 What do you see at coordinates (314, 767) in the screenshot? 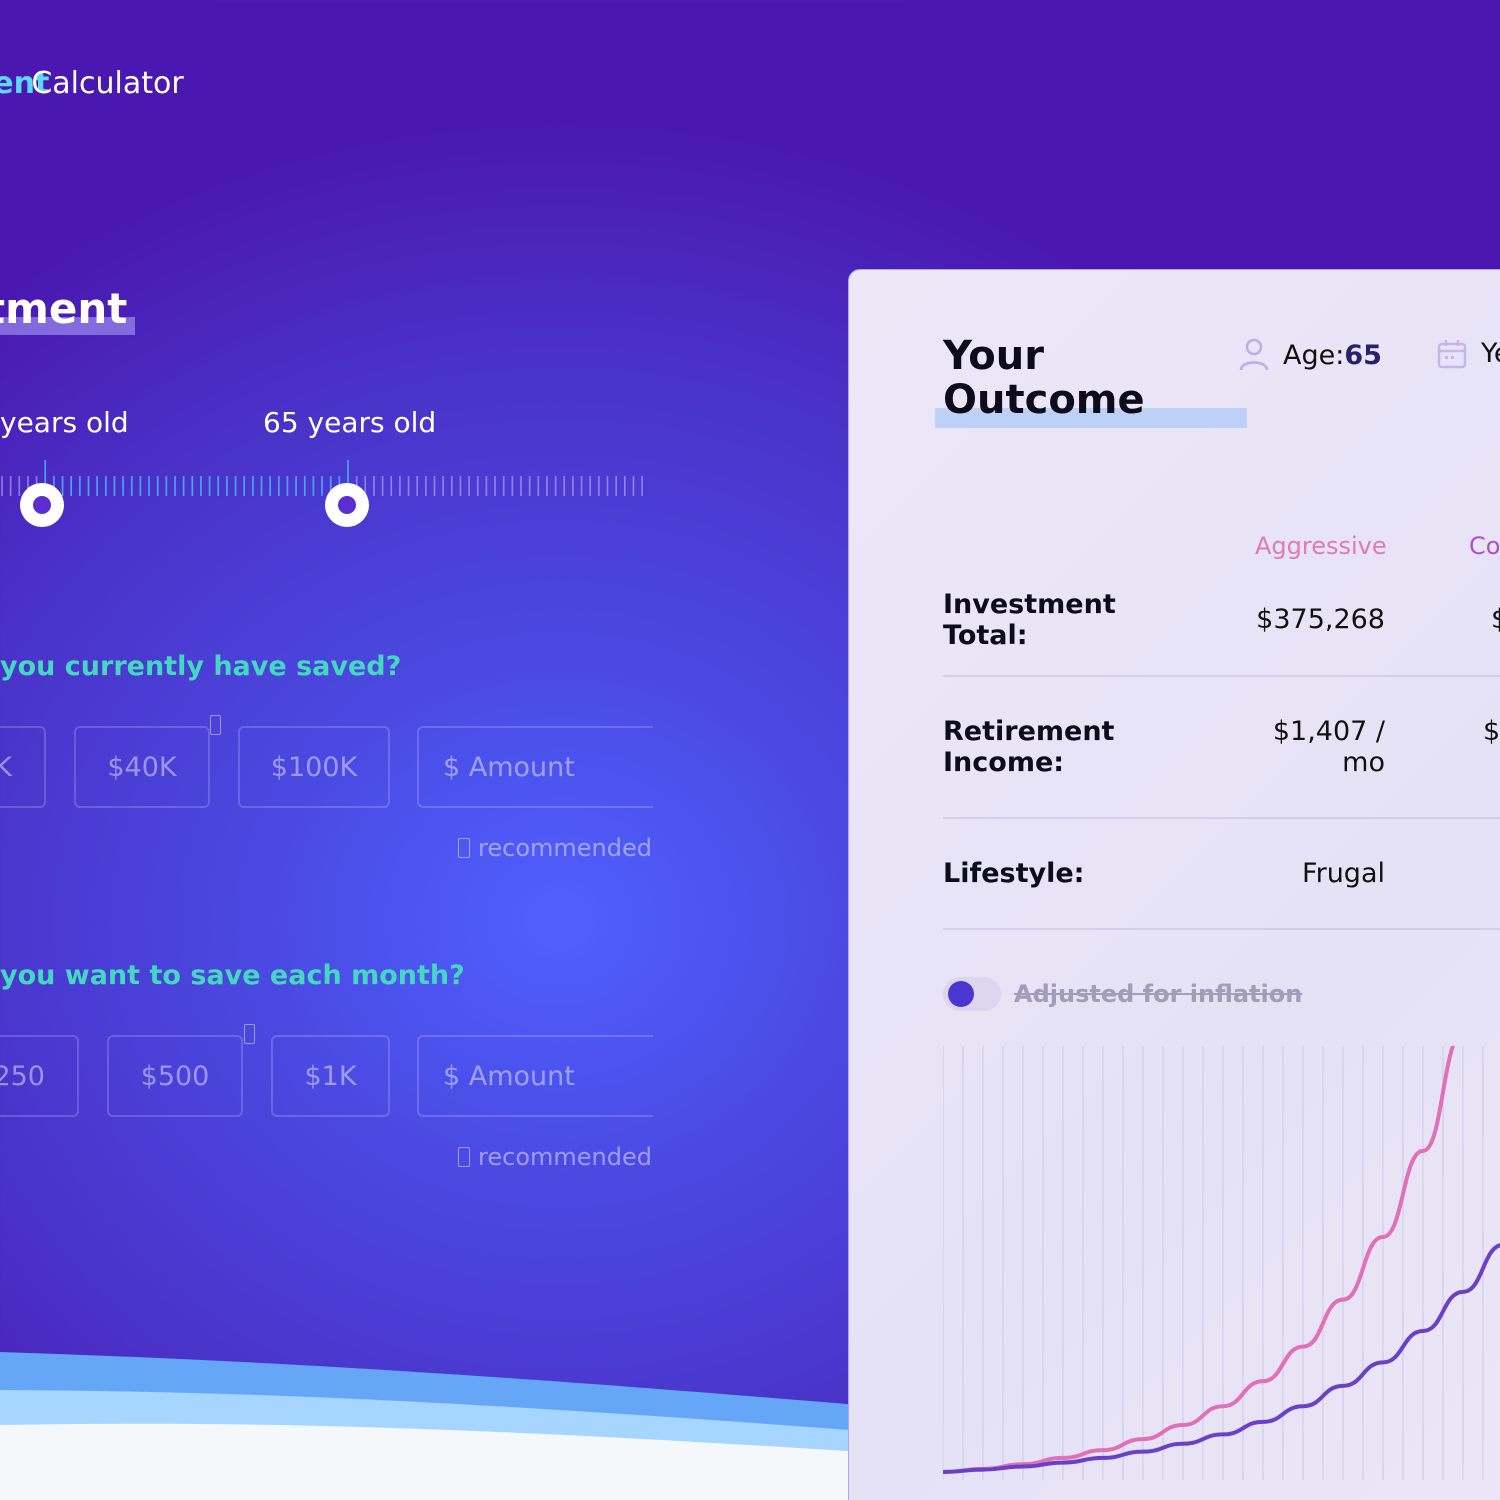
I see `saved-option-100k: $100K` at bounding box center [314, 767].